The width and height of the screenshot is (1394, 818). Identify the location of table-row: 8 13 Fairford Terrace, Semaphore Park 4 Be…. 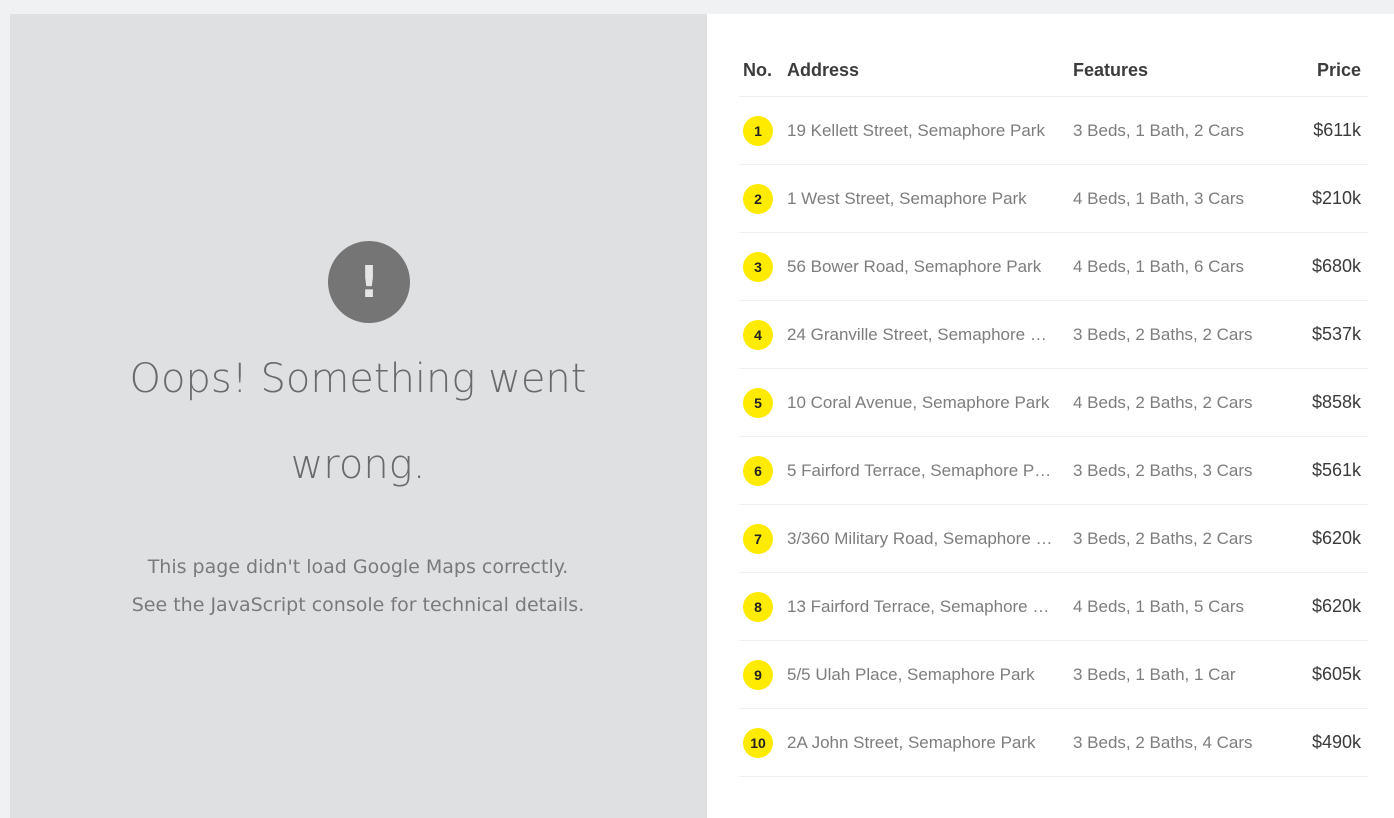
(1053, 606).